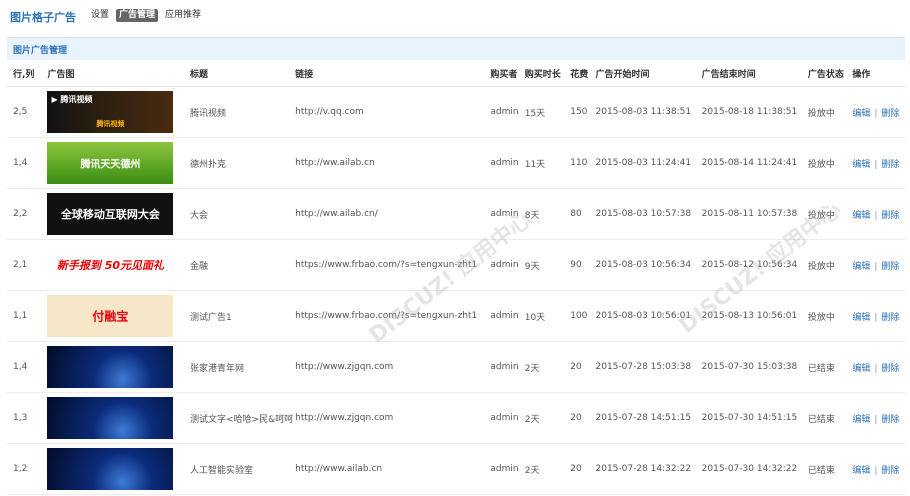  Describe the element at coordinates (100, 15) in the screenshot. I see `tab-settings: 设置` at that location.